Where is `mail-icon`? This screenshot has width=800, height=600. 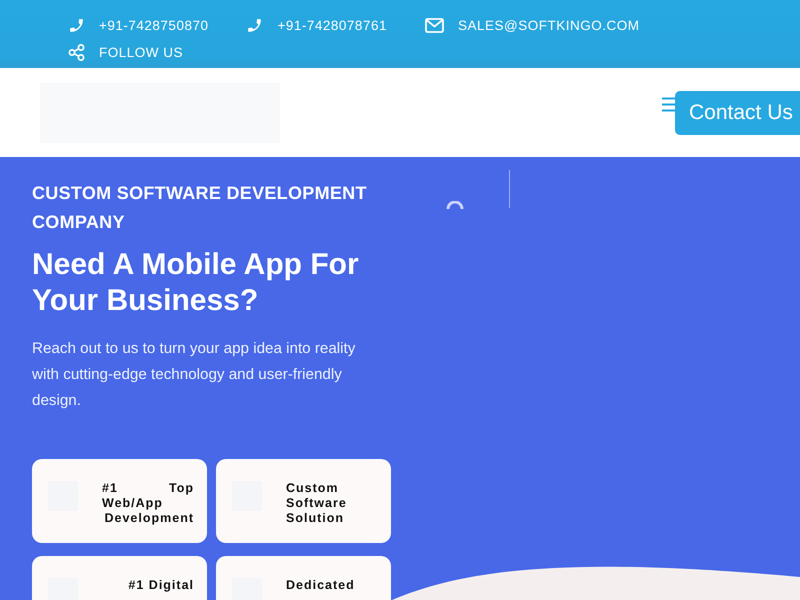 mail-icon is located at coordinates (434, 25).